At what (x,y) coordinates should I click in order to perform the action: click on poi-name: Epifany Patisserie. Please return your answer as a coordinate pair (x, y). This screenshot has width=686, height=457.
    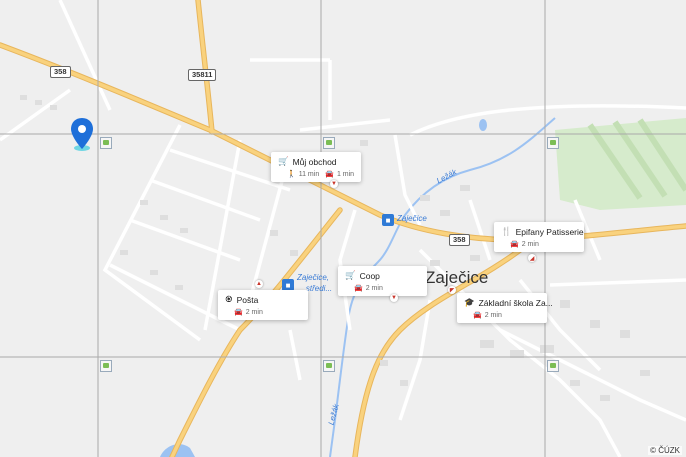
    Looking at the image, I should click on (549, 231).